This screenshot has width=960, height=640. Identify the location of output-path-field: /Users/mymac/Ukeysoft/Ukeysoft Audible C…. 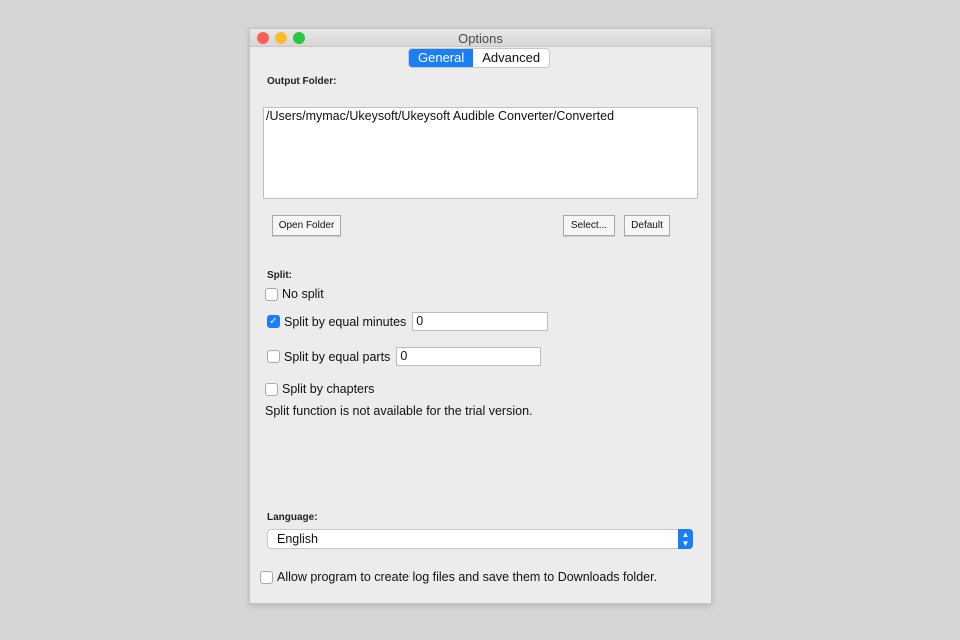
(480, 153).